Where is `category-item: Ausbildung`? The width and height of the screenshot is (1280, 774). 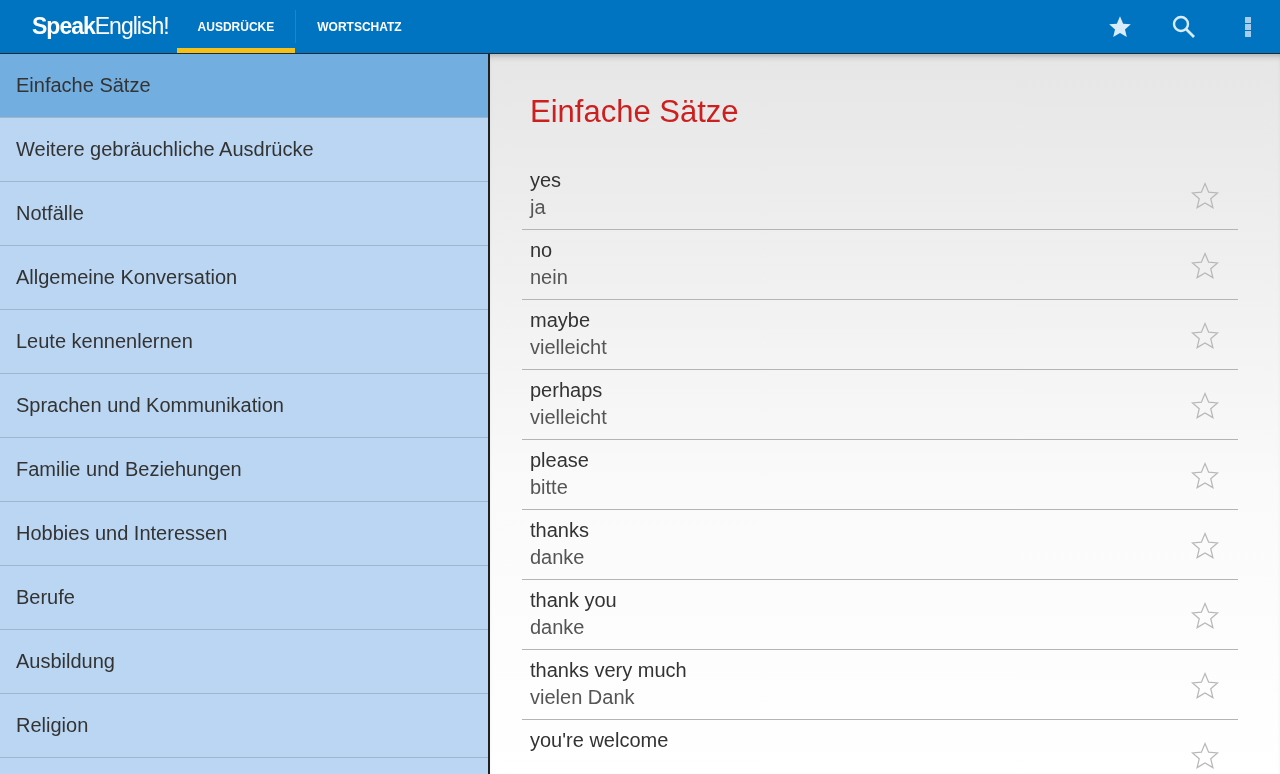 category-item: Ausbildung is located at coordinates (244, 662).